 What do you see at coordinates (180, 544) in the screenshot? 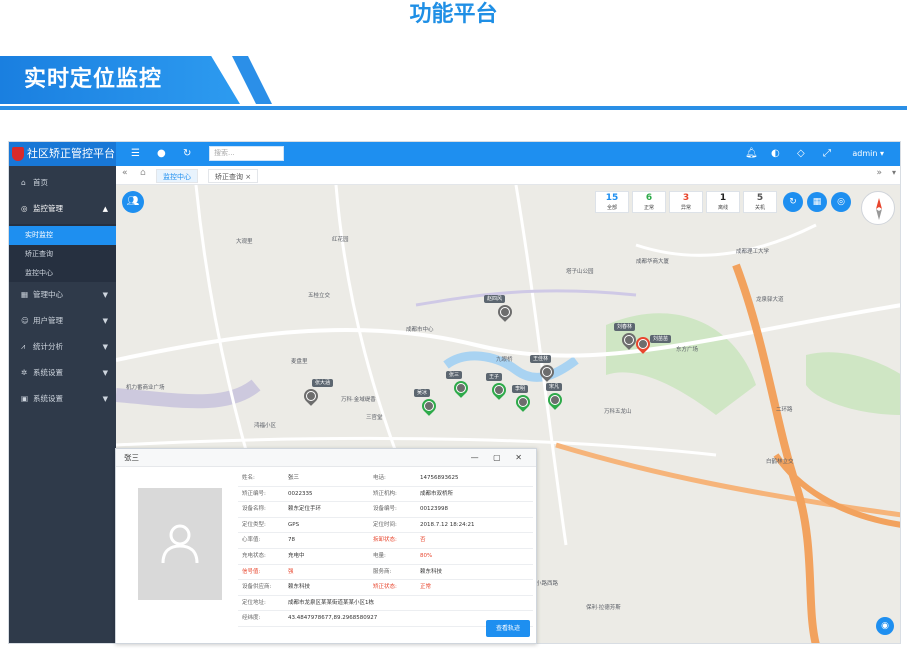
I see `person-photo` at bounding box center [180, 544].